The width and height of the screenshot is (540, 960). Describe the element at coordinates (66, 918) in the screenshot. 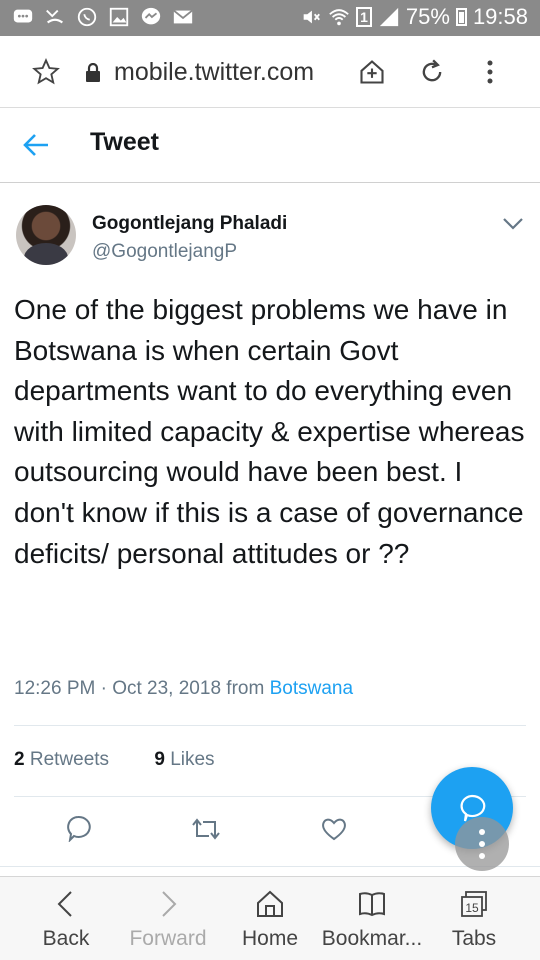

I see `nav-back: Back` at that location.